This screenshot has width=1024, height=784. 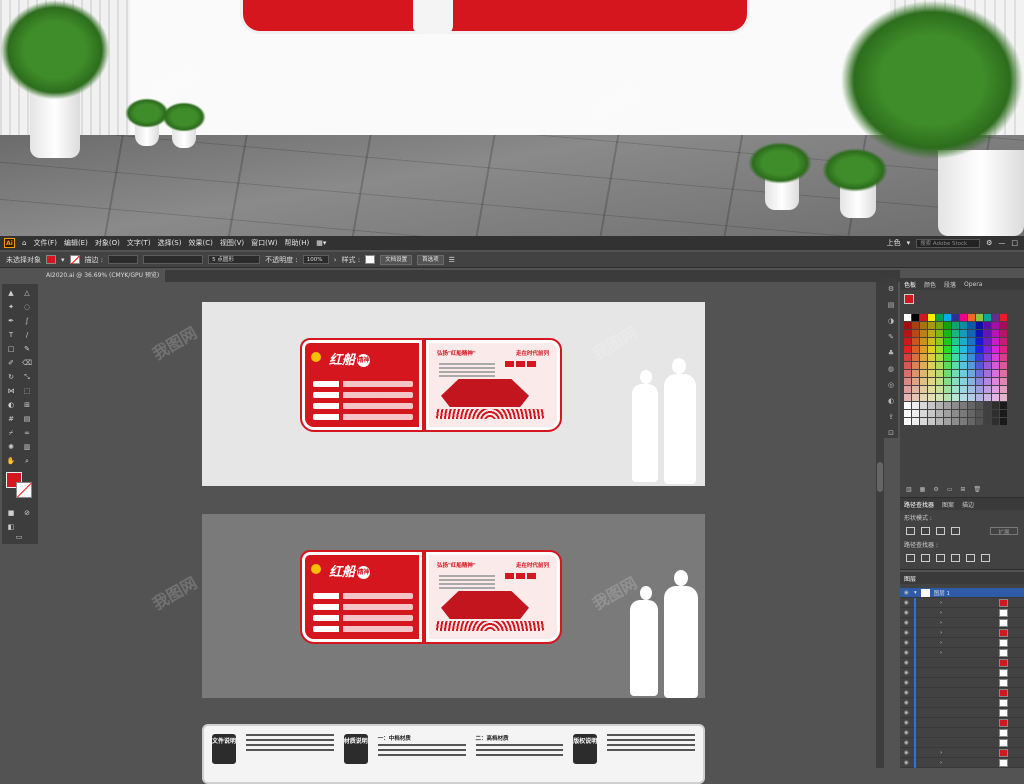 What do you see at coordinates (139, 243) in the screenshot?
I see `menu-type: 文字(T)` at bounding box center [139, 243].